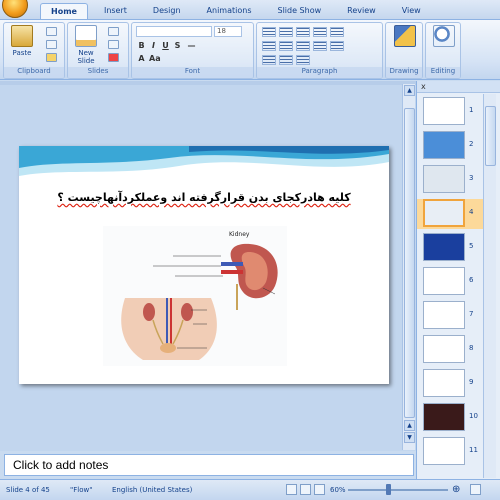 This screenshot has height=500, width=500. Describe the element at coordinates (444, 46) in the screenshot. I see `editing-button` at that location.